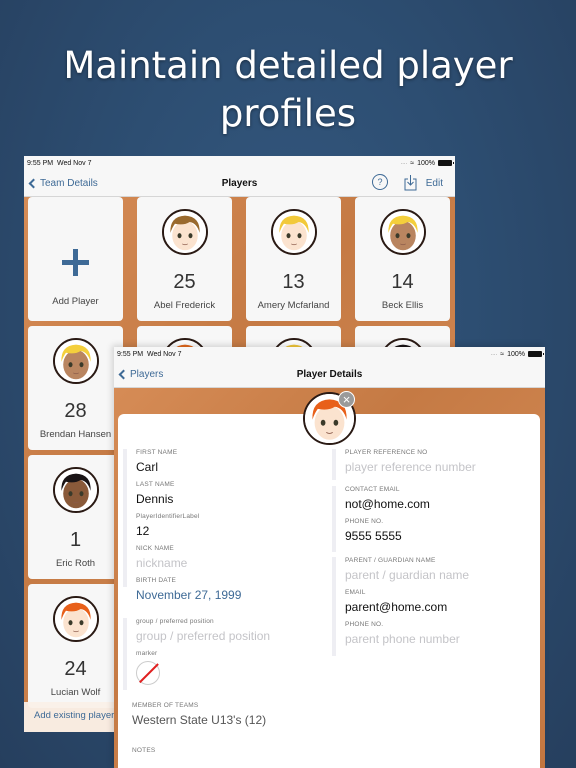 The width and height of the screenshot is (576, 768). Describe the element at coordinates (364, 624) in the screenshot. I see `parent-phone-label: PHONE NO.` at that location.